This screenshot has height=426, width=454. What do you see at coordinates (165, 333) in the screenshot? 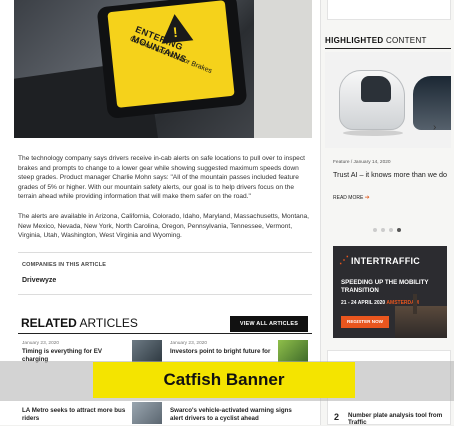
I see `related-rule` at bounding box center [165, 333].